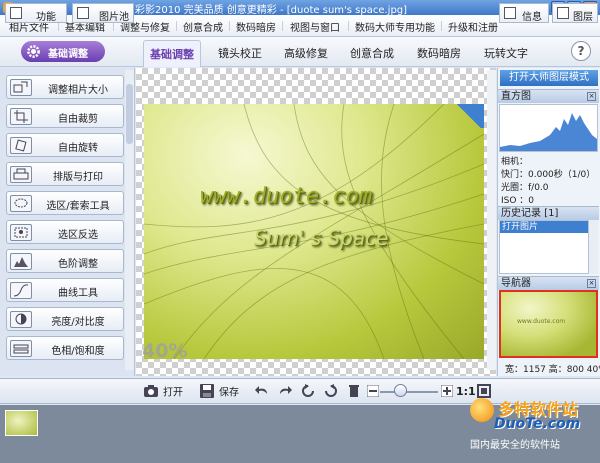 The image size is (600, 463). I want to click on resize-icon, so click(21, 87).